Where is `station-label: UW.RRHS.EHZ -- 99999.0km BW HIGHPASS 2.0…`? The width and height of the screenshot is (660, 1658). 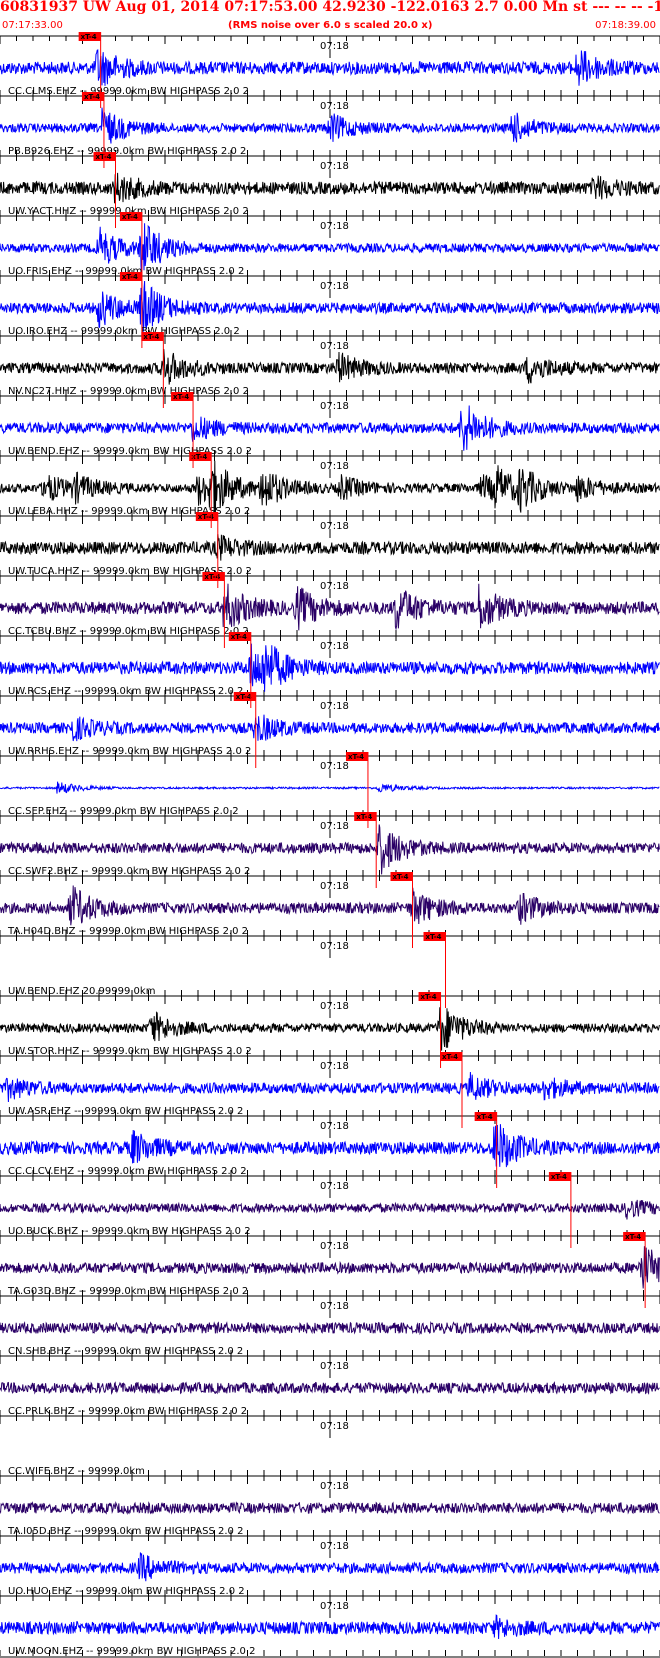 station-label: UW.RRHS.EHZ -- 99999.0km BW HIGHPASS 2.0… is located at coordinates (129, 751).